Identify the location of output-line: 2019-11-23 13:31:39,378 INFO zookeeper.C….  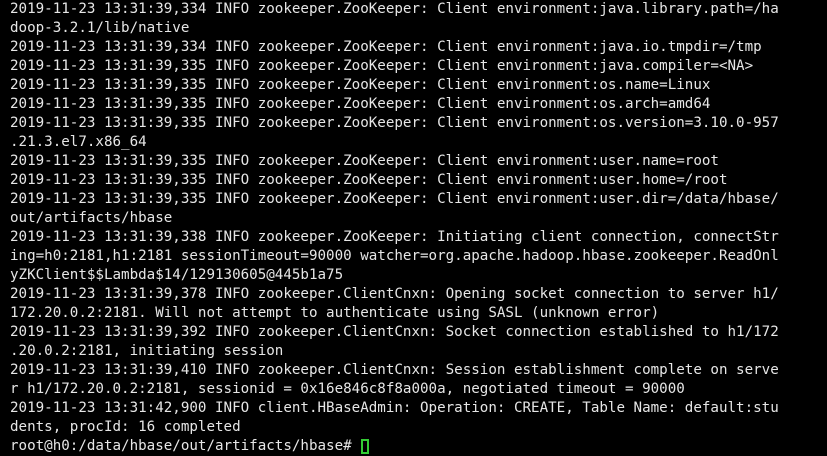
(394, 294).